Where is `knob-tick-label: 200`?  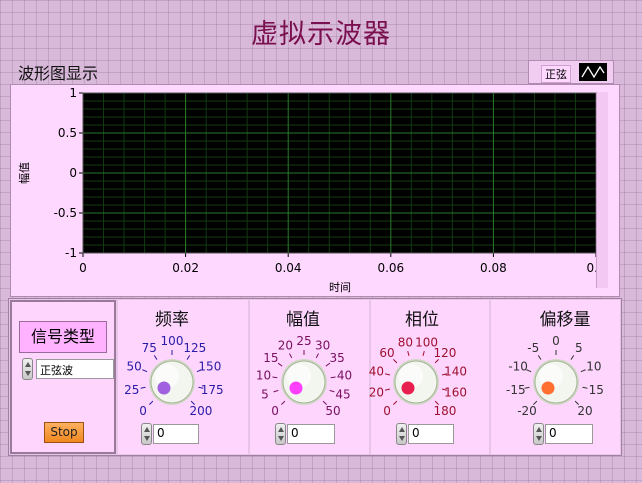
knob-tick-label: 200 is located at coordinates (201, 411).